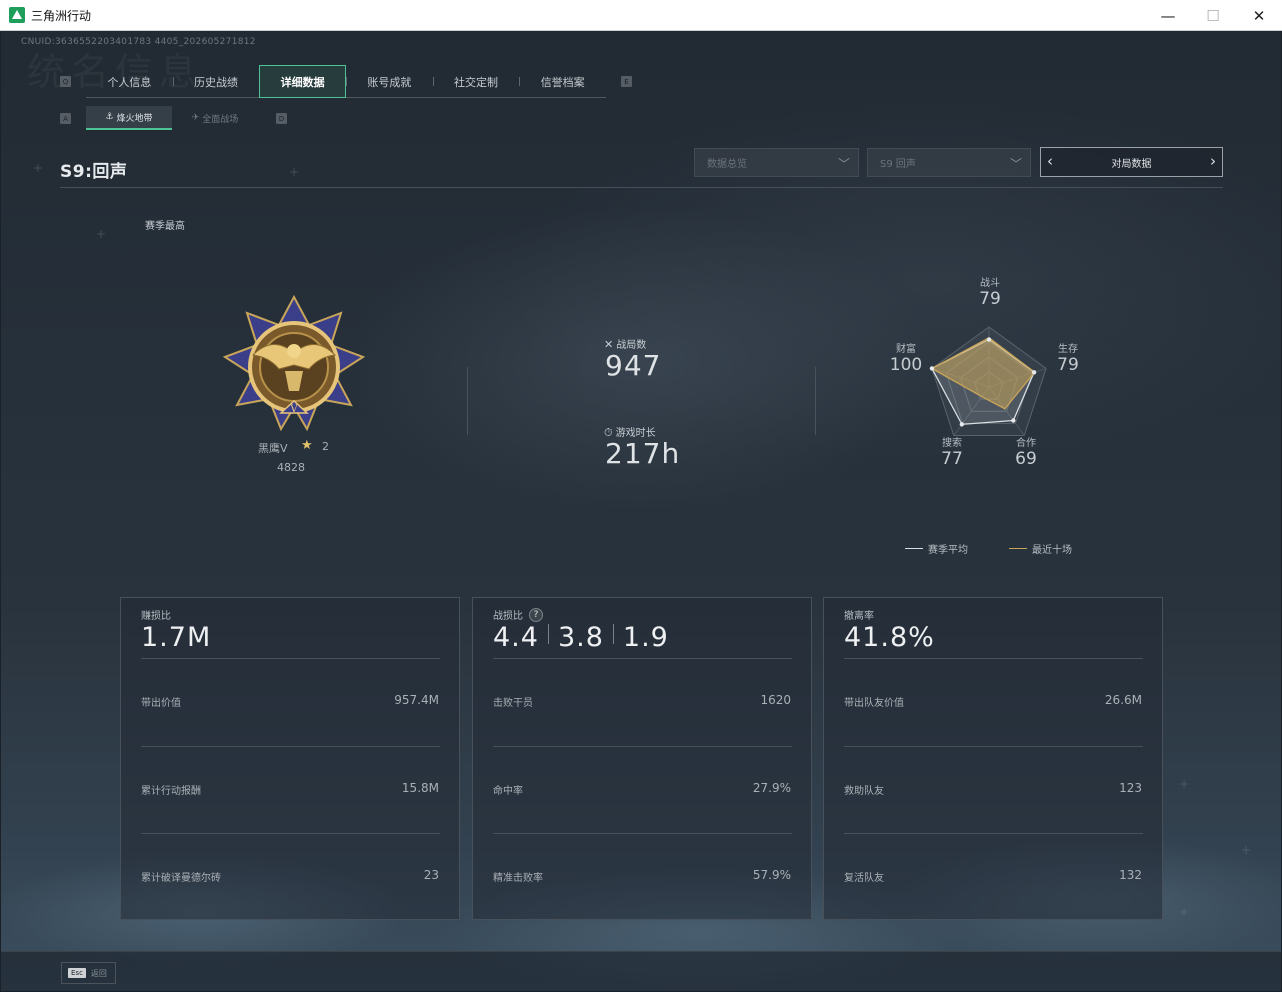  I want to click on tab-next-key: E, so click(626, 81).